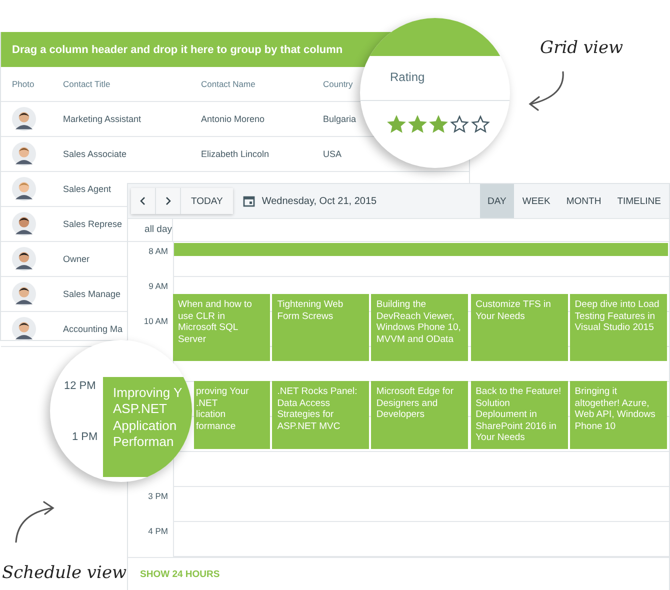 This screenshot has width=670, height=590. What do you see at coordinates (519, 327) in the screenshot?
I see `event-card: Customize TFS in Your Needs` at bounding box center [519, 327].